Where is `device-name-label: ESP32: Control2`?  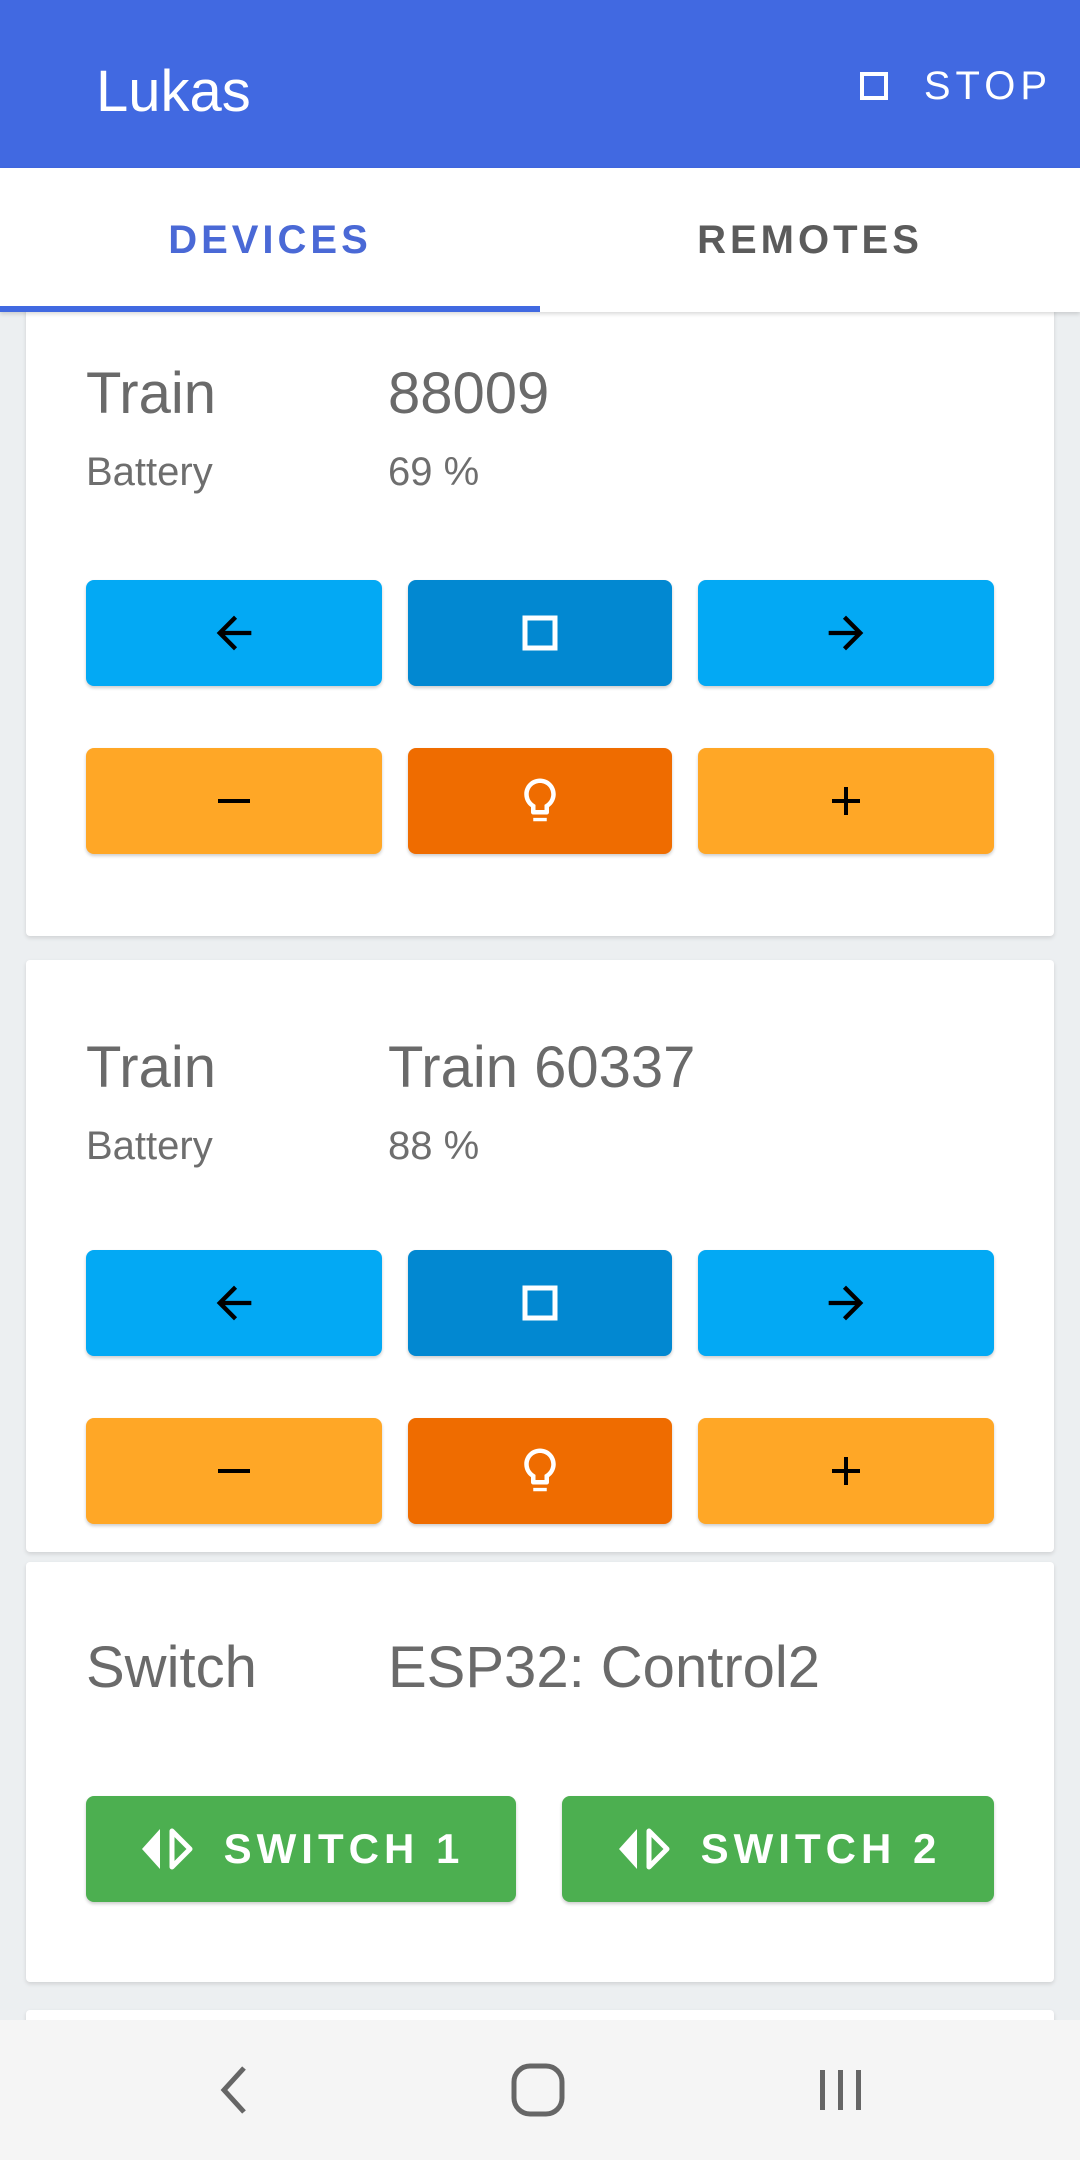 device-name-label: ESP32: Control2 is located at coordinates (604, 1667).